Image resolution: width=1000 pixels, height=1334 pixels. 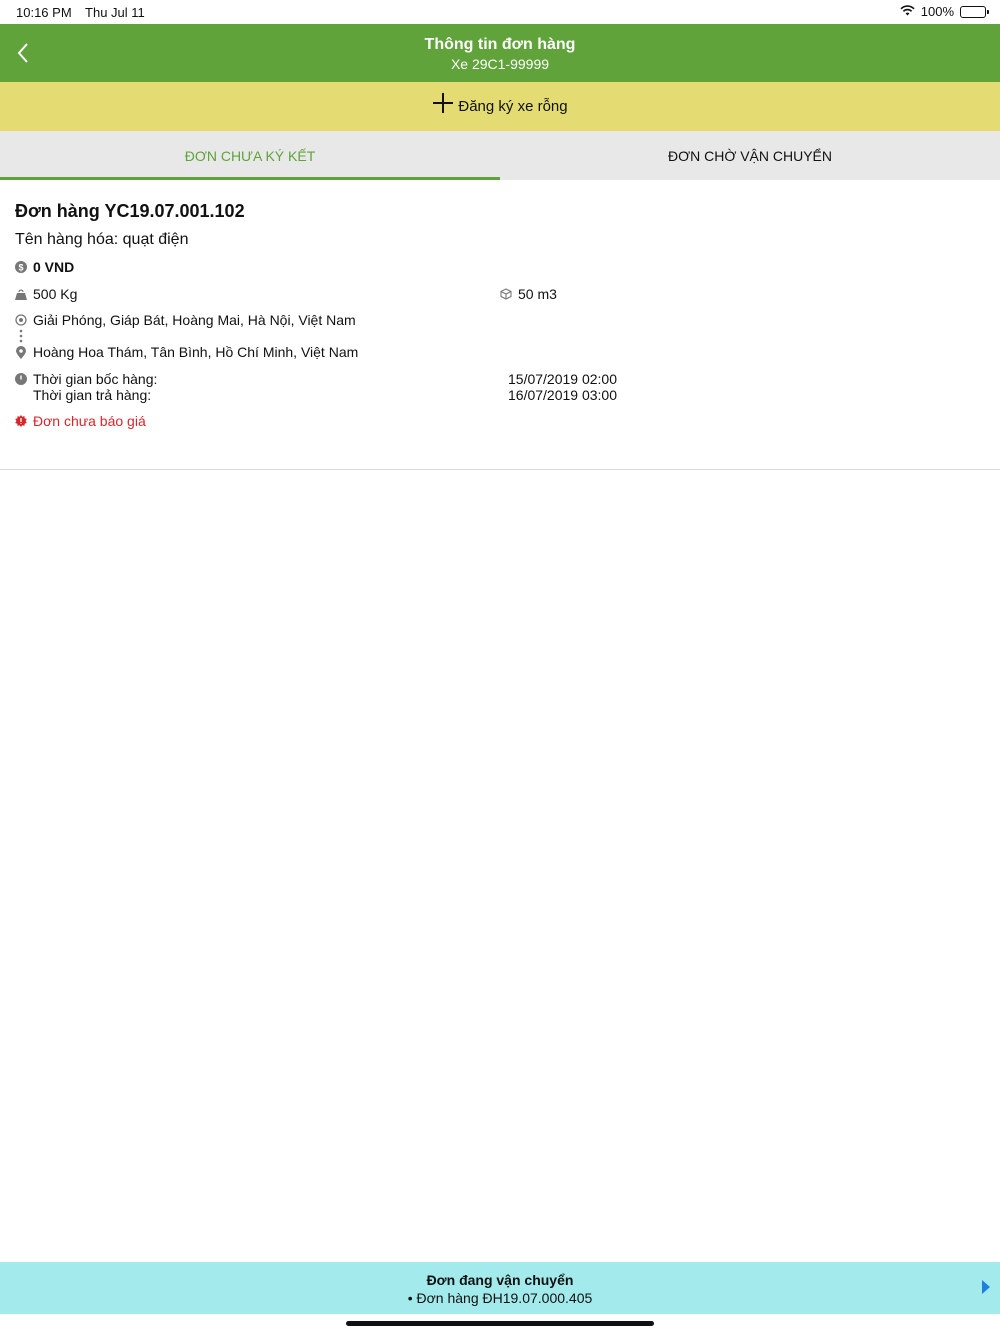 What do you see at coordinates (500, 1323) in the screenshot?
I see `home-indicator` at bounding box center [500, 1323].